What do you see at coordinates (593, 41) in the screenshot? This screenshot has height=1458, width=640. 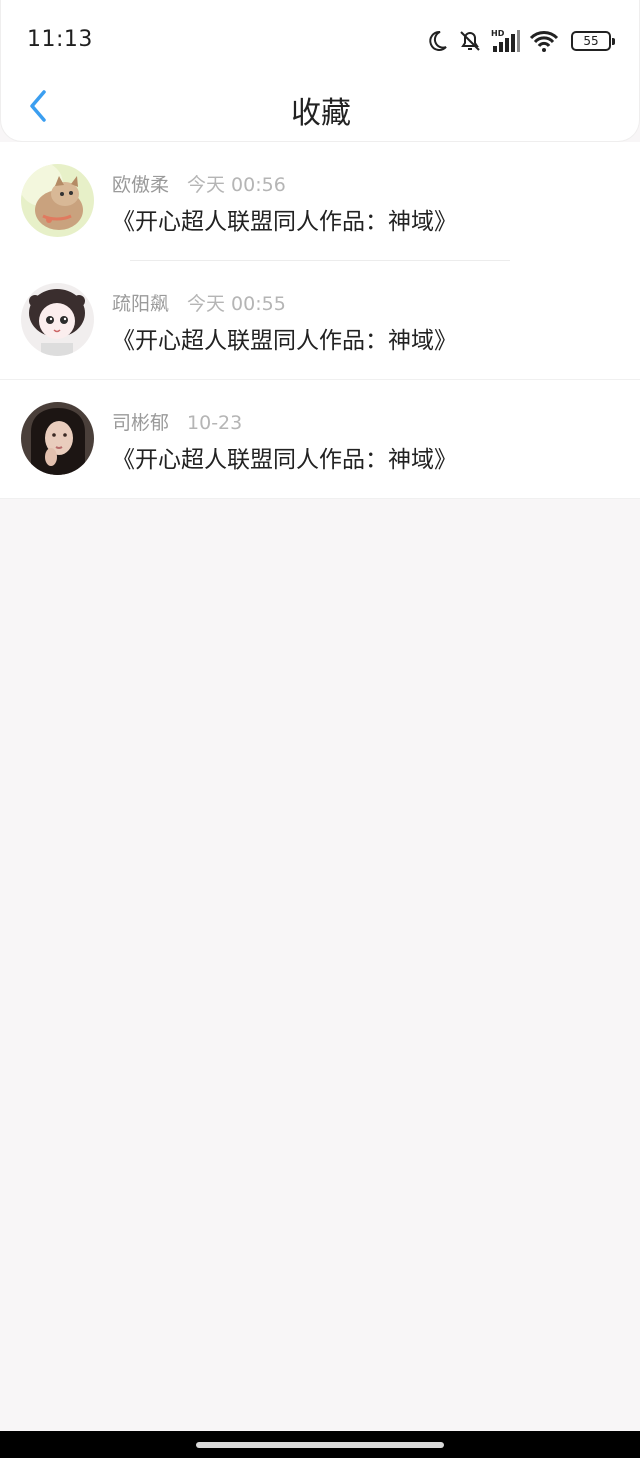 I see `battery-icon: 55` at bounding box center [593, 41].